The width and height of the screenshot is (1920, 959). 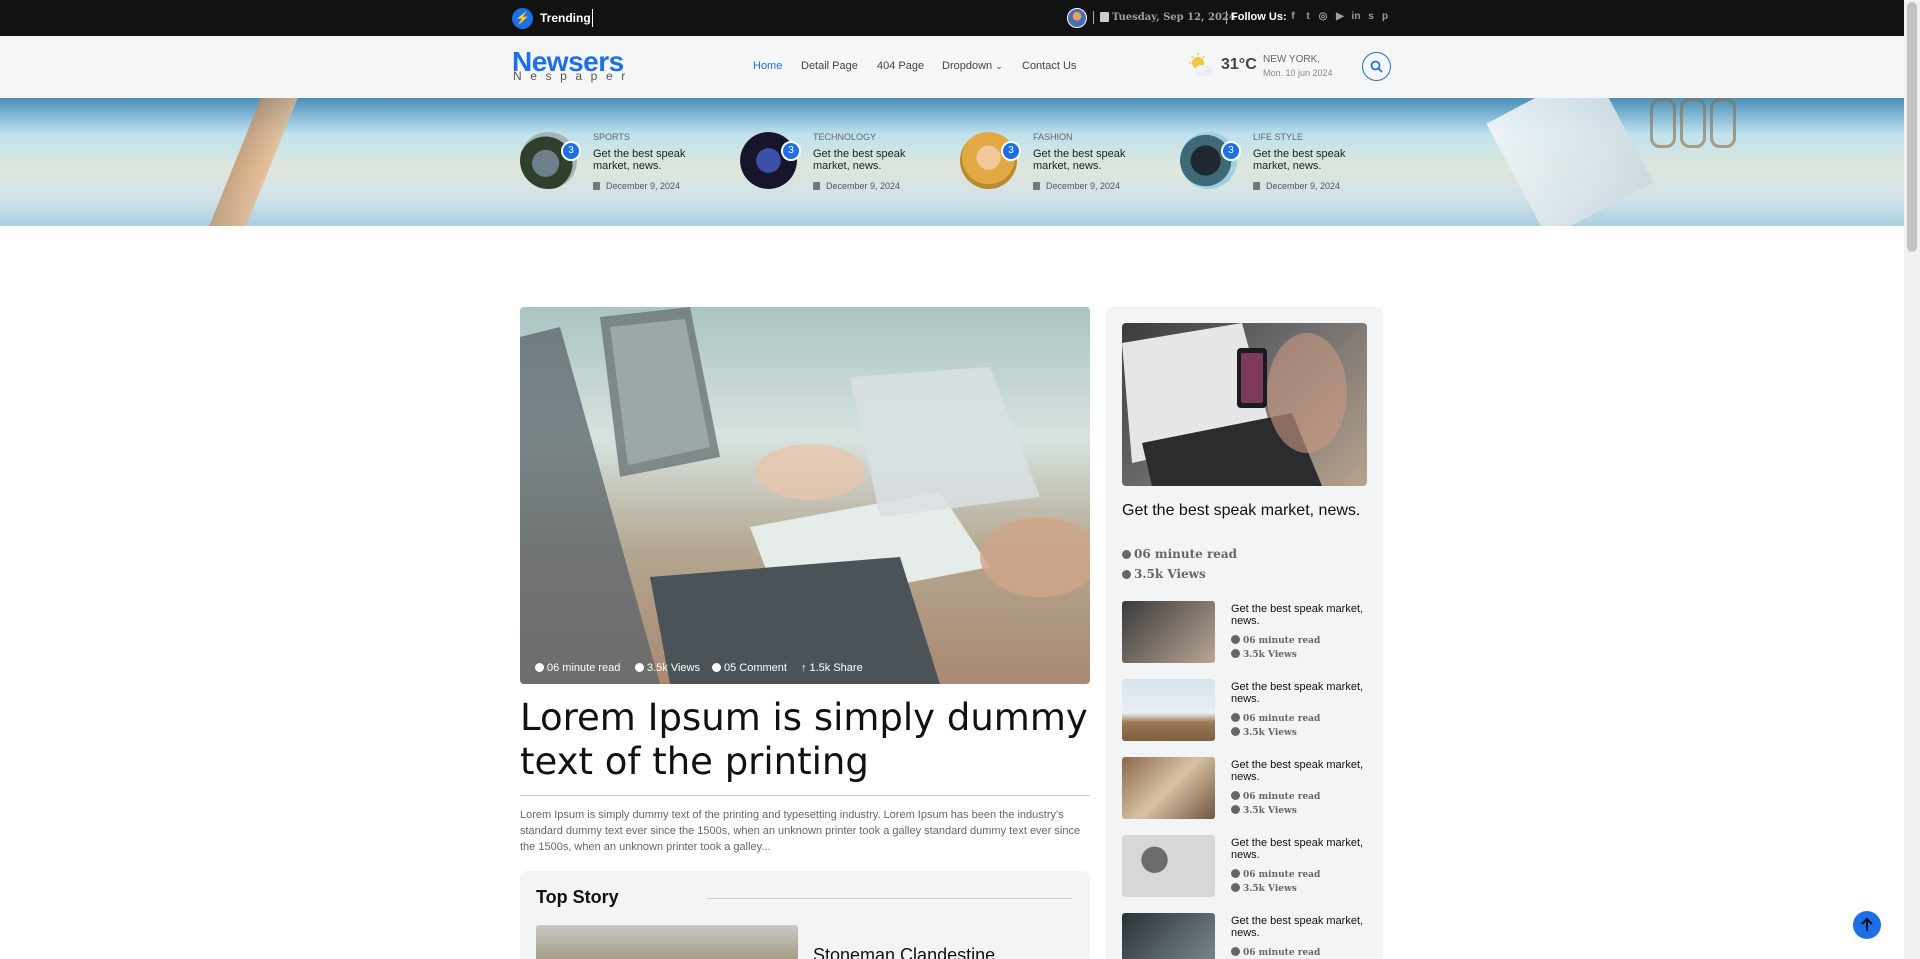 I want to click on lightning-icon: ⚡, so click(x=522, y=18).